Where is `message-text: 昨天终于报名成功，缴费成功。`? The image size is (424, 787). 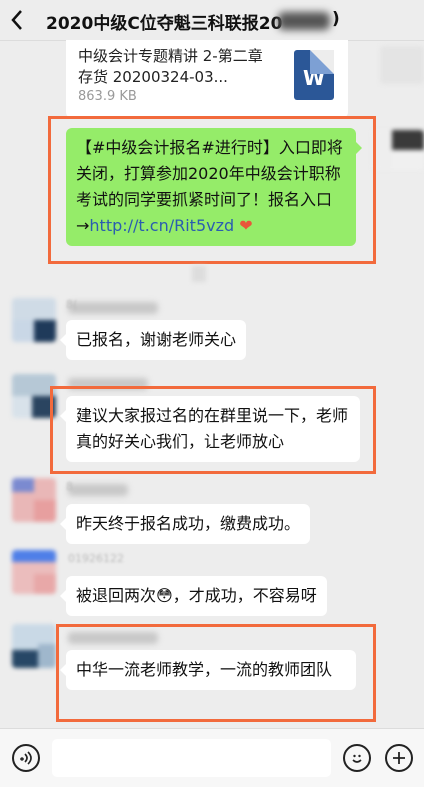 message-text: 昨天终于报名成功，缴费成功。 is located at coordinates (188, 523).